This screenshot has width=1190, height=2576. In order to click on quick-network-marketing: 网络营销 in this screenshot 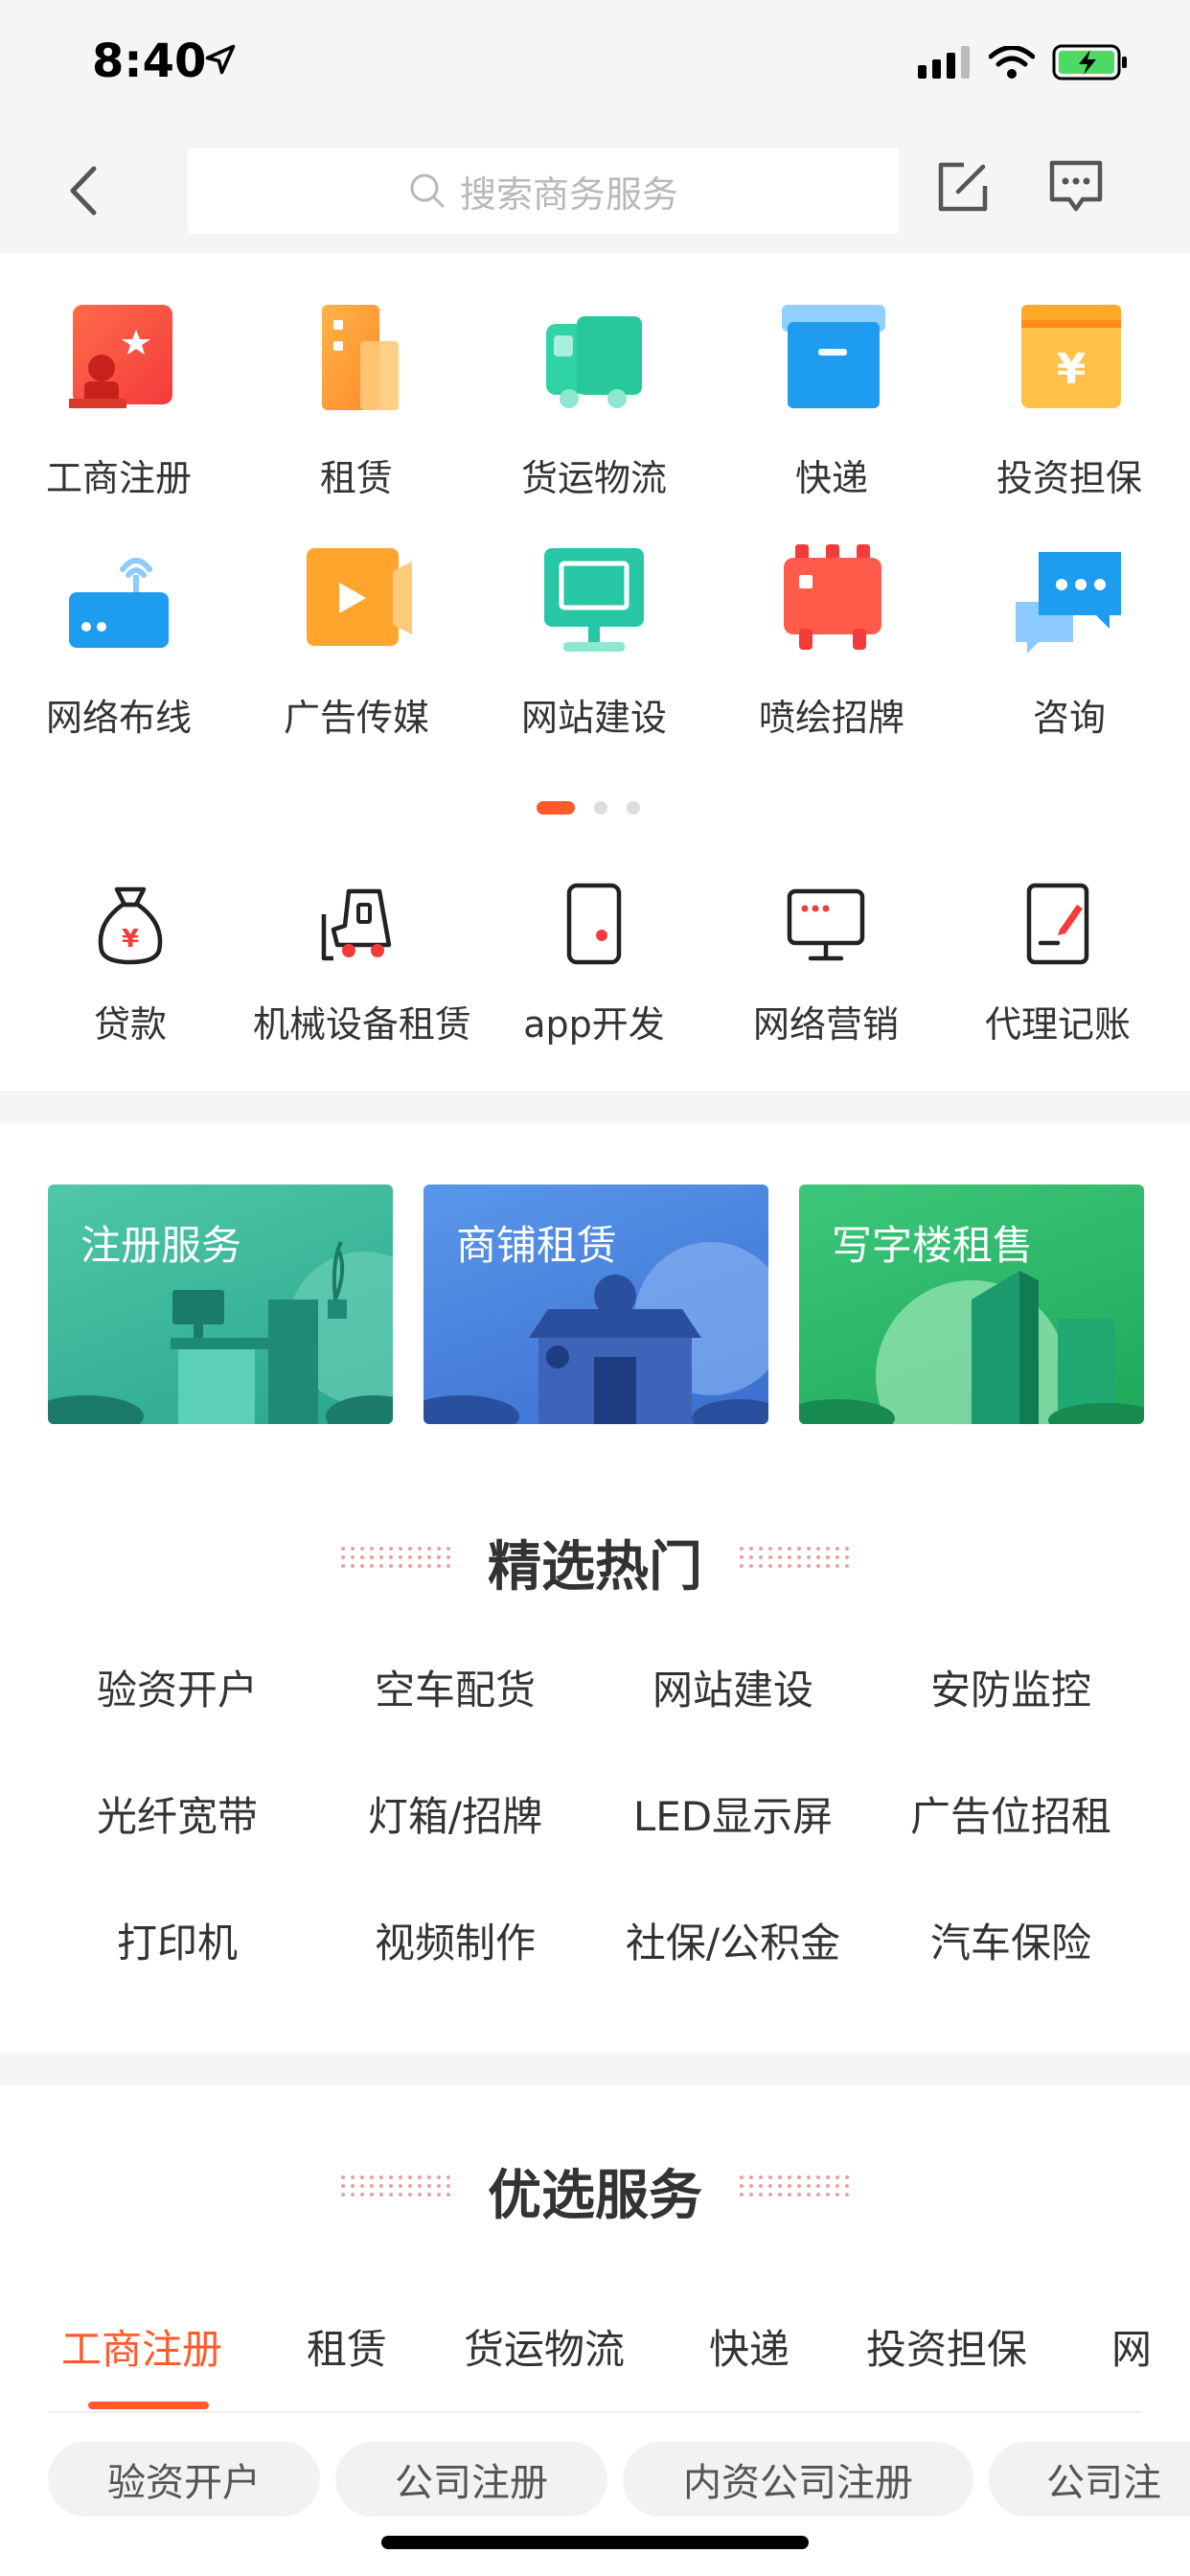, I will do `click(826, 964)`.